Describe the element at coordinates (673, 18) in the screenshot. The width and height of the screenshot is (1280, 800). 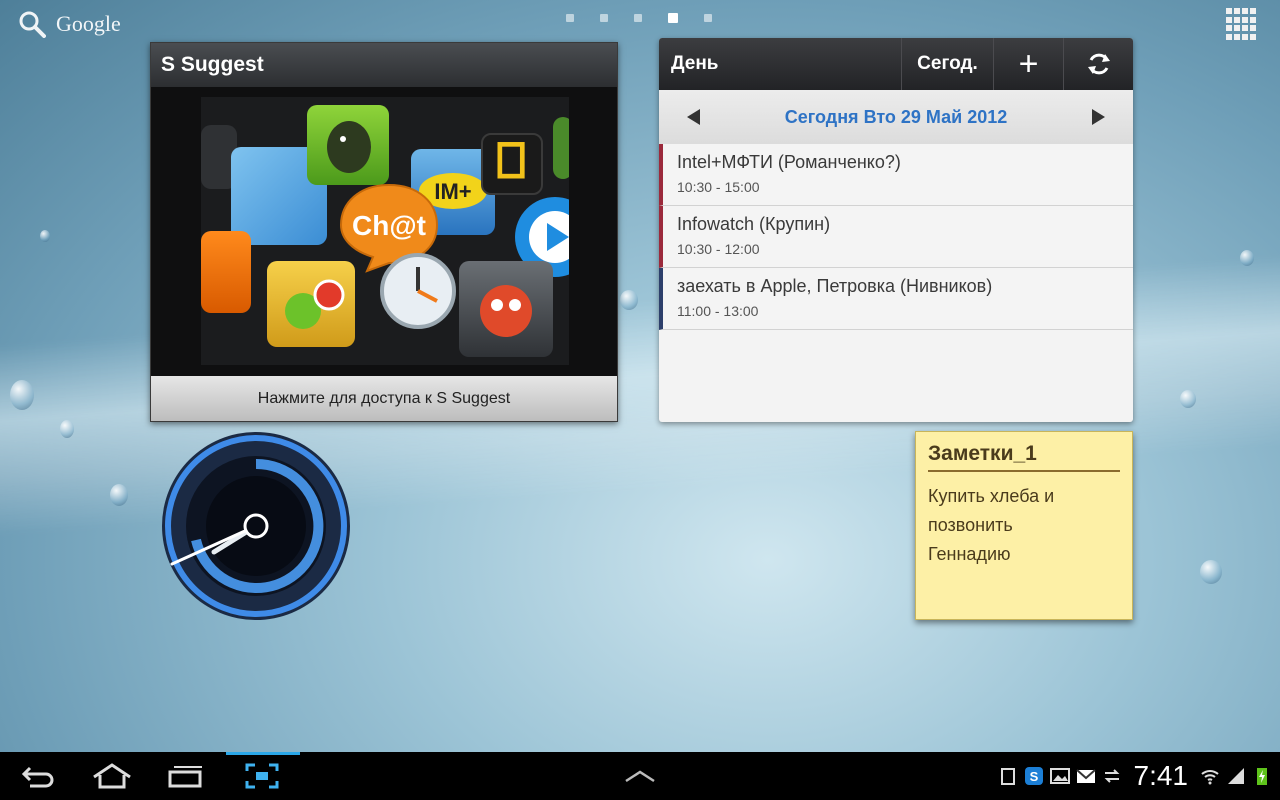
I see `page-dot-active` at that location.